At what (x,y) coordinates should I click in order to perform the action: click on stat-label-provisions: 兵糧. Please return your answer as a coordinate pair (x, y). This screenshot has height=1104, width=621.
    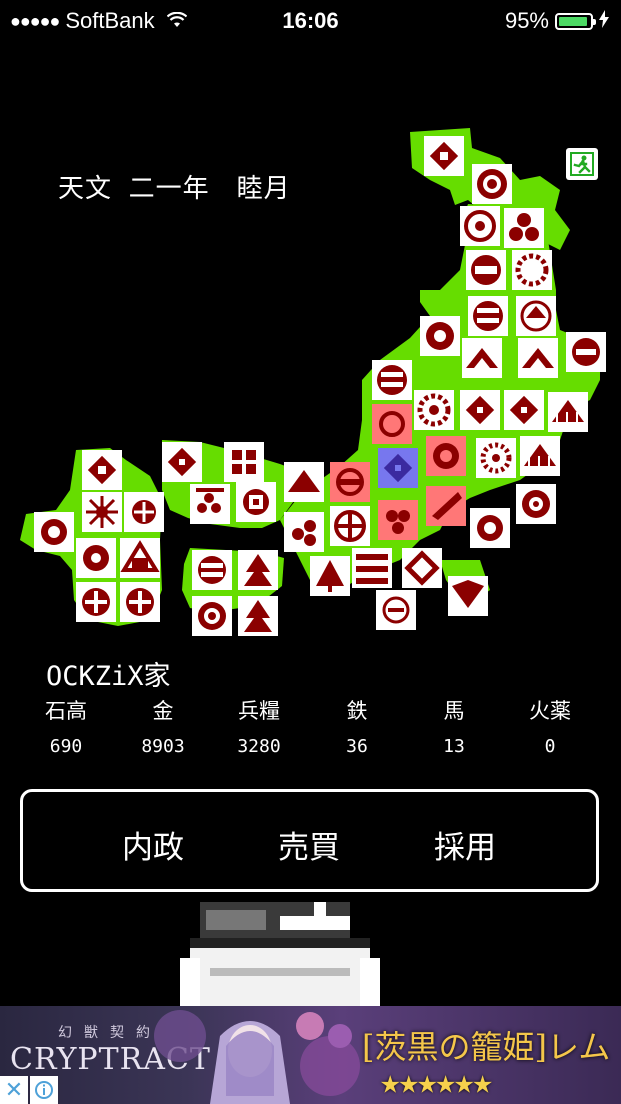
    Looking at the image, I should click on (259, 711).